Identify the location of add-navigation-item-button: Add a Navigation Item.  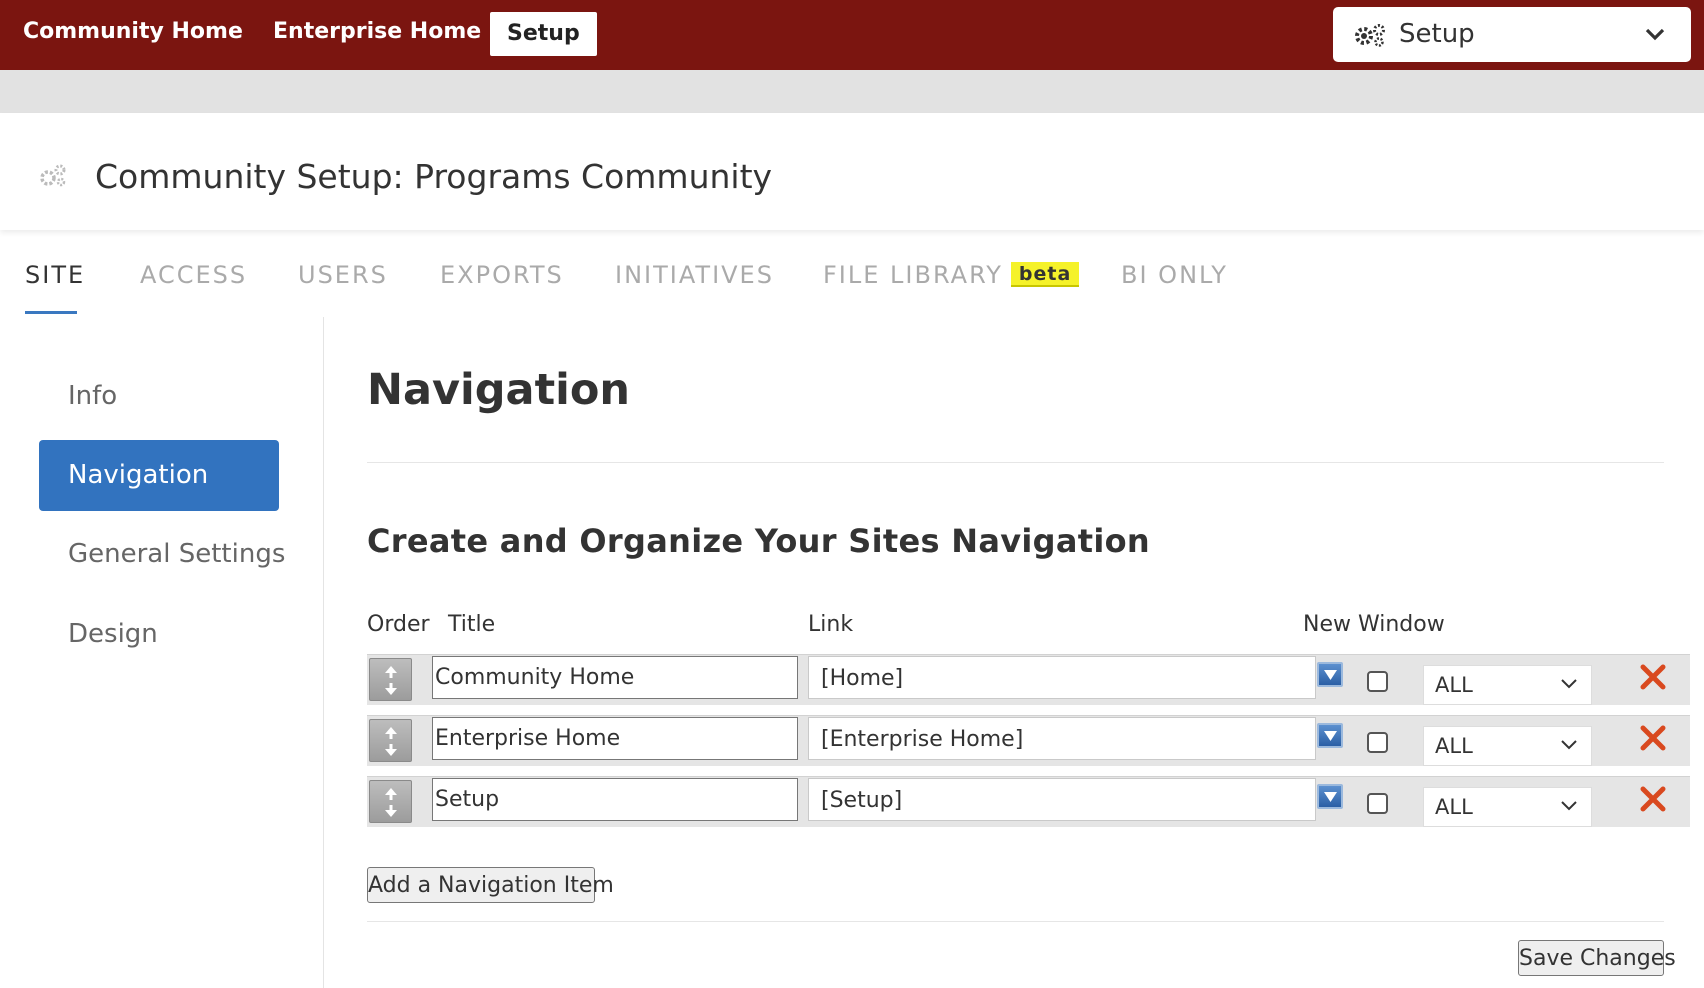
(490, 885).